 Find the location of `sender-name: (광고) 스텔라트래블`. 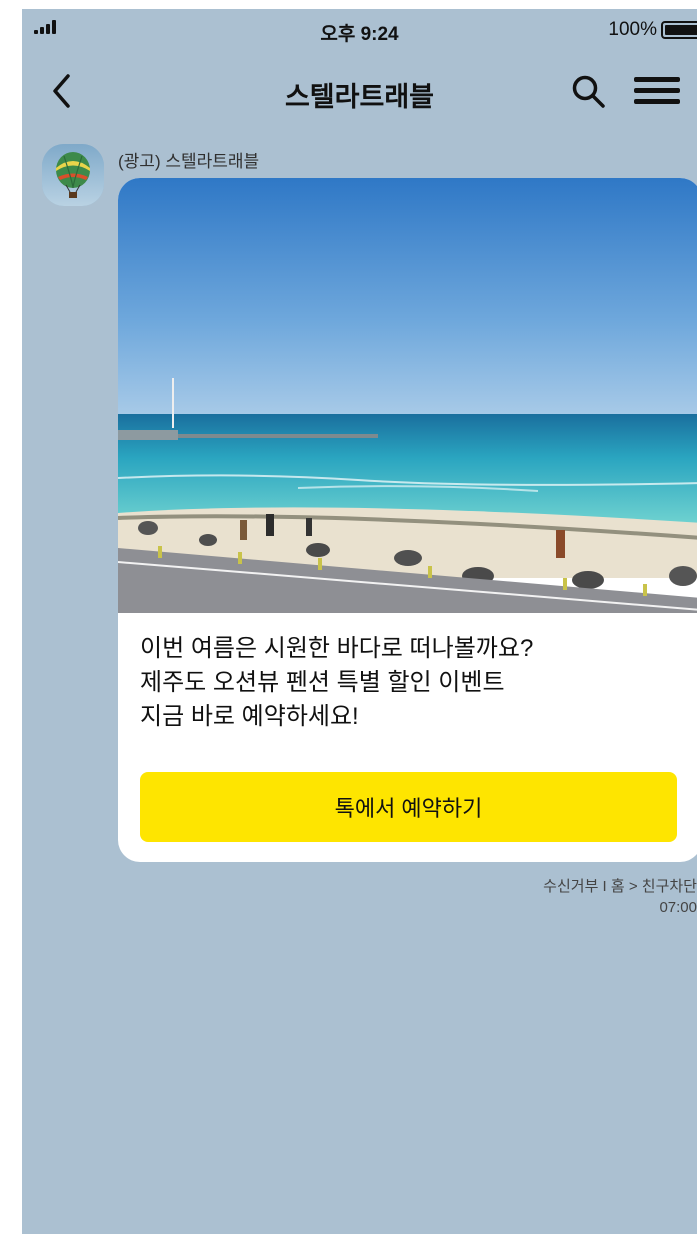

sender-name: (광고) 스텔라트래블 is located at coordinates (189, 161).